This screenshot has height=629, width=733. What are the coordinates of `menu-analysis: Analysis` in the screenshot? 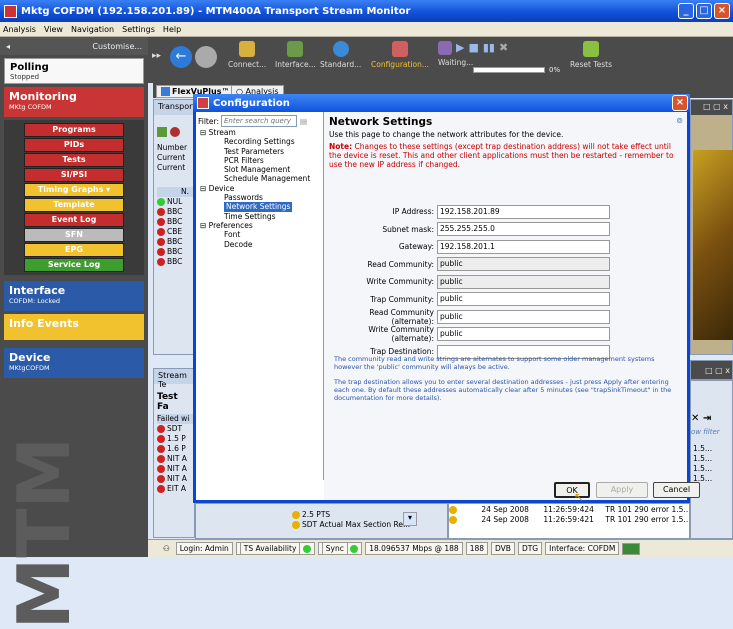 It's located at (19, 29).